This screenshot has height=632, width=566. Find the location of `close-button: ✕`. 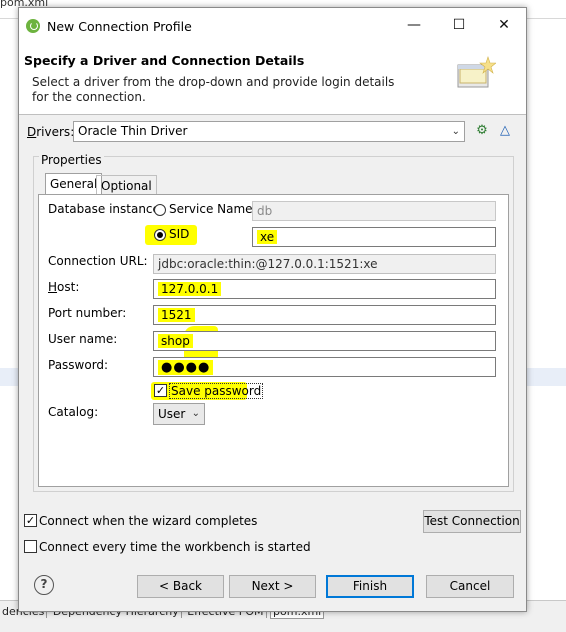

close-button: ✕ is located at coordinates (504, 25).